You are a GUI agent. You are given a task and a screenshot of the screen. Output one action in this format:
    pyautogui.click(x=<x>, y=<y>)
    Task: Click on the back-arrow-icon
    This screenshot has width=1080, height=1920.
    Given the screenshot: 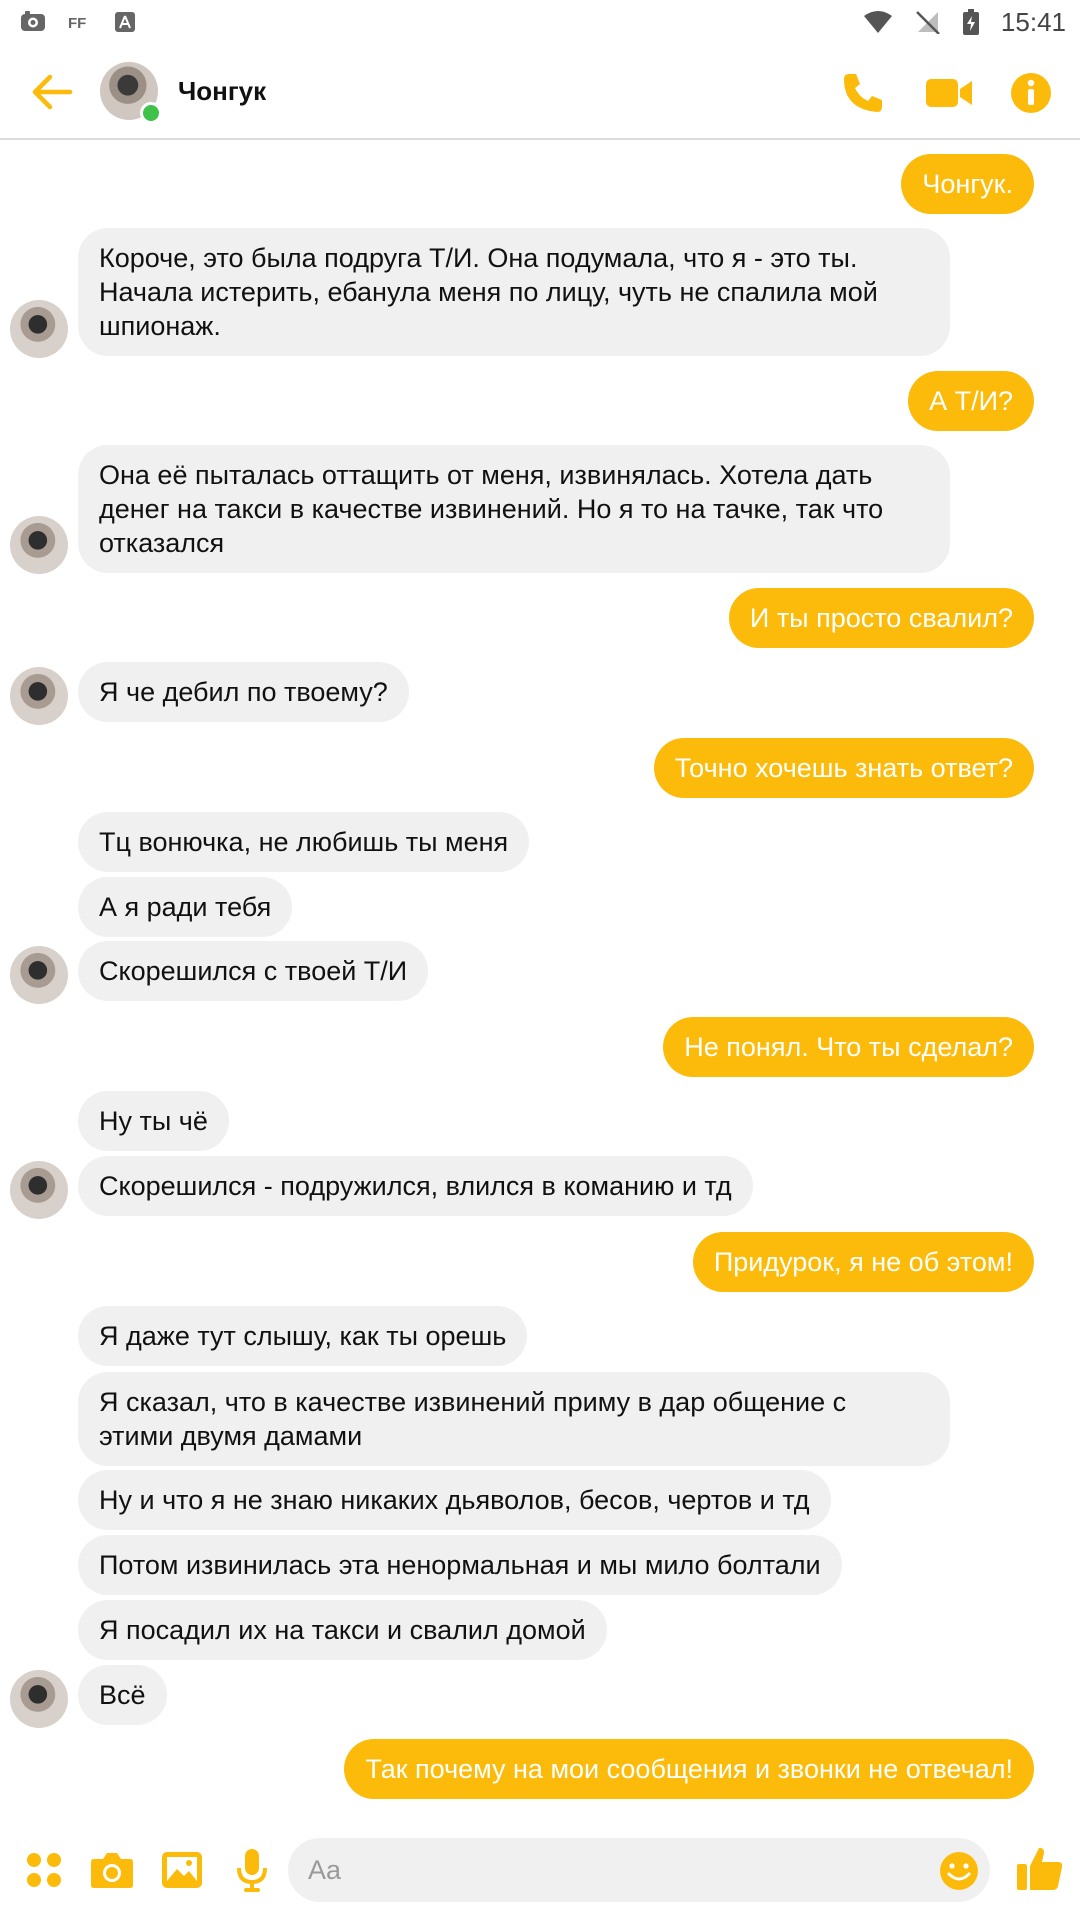 What is the action you would take?
    pyautogui.click(x=52, y=92)
    